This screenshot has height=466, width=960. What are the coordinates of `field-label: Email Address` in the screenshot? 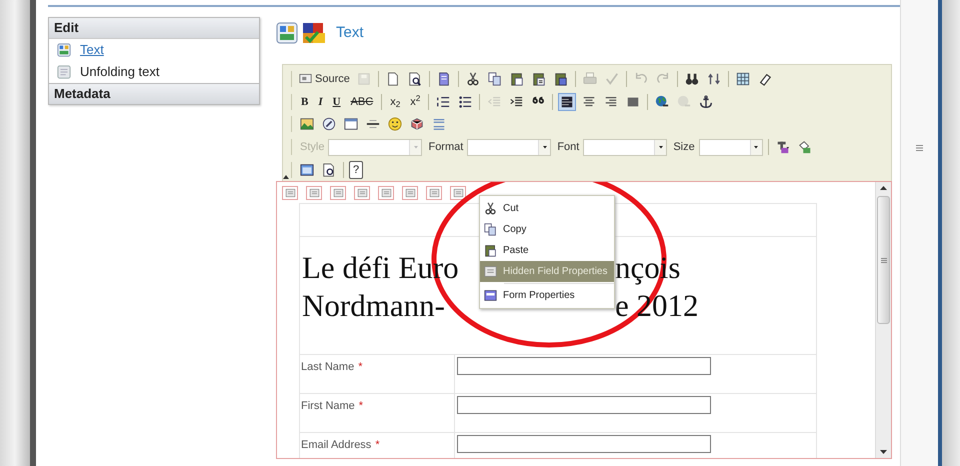 It's located at (336, 445).